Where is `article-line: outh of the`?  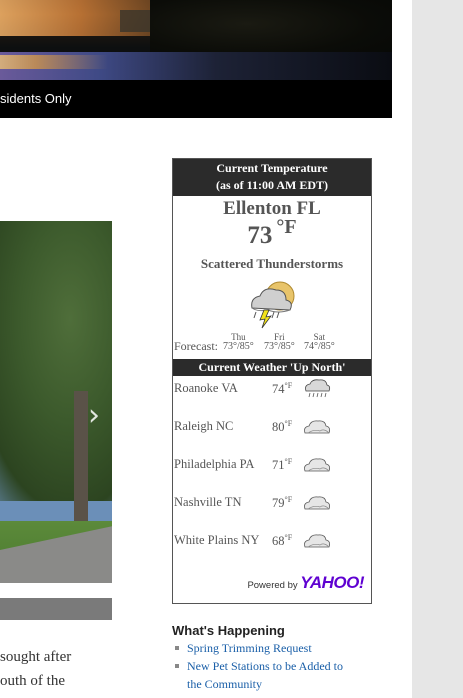
article-line: outh of the is located at coordinates (32, 681).